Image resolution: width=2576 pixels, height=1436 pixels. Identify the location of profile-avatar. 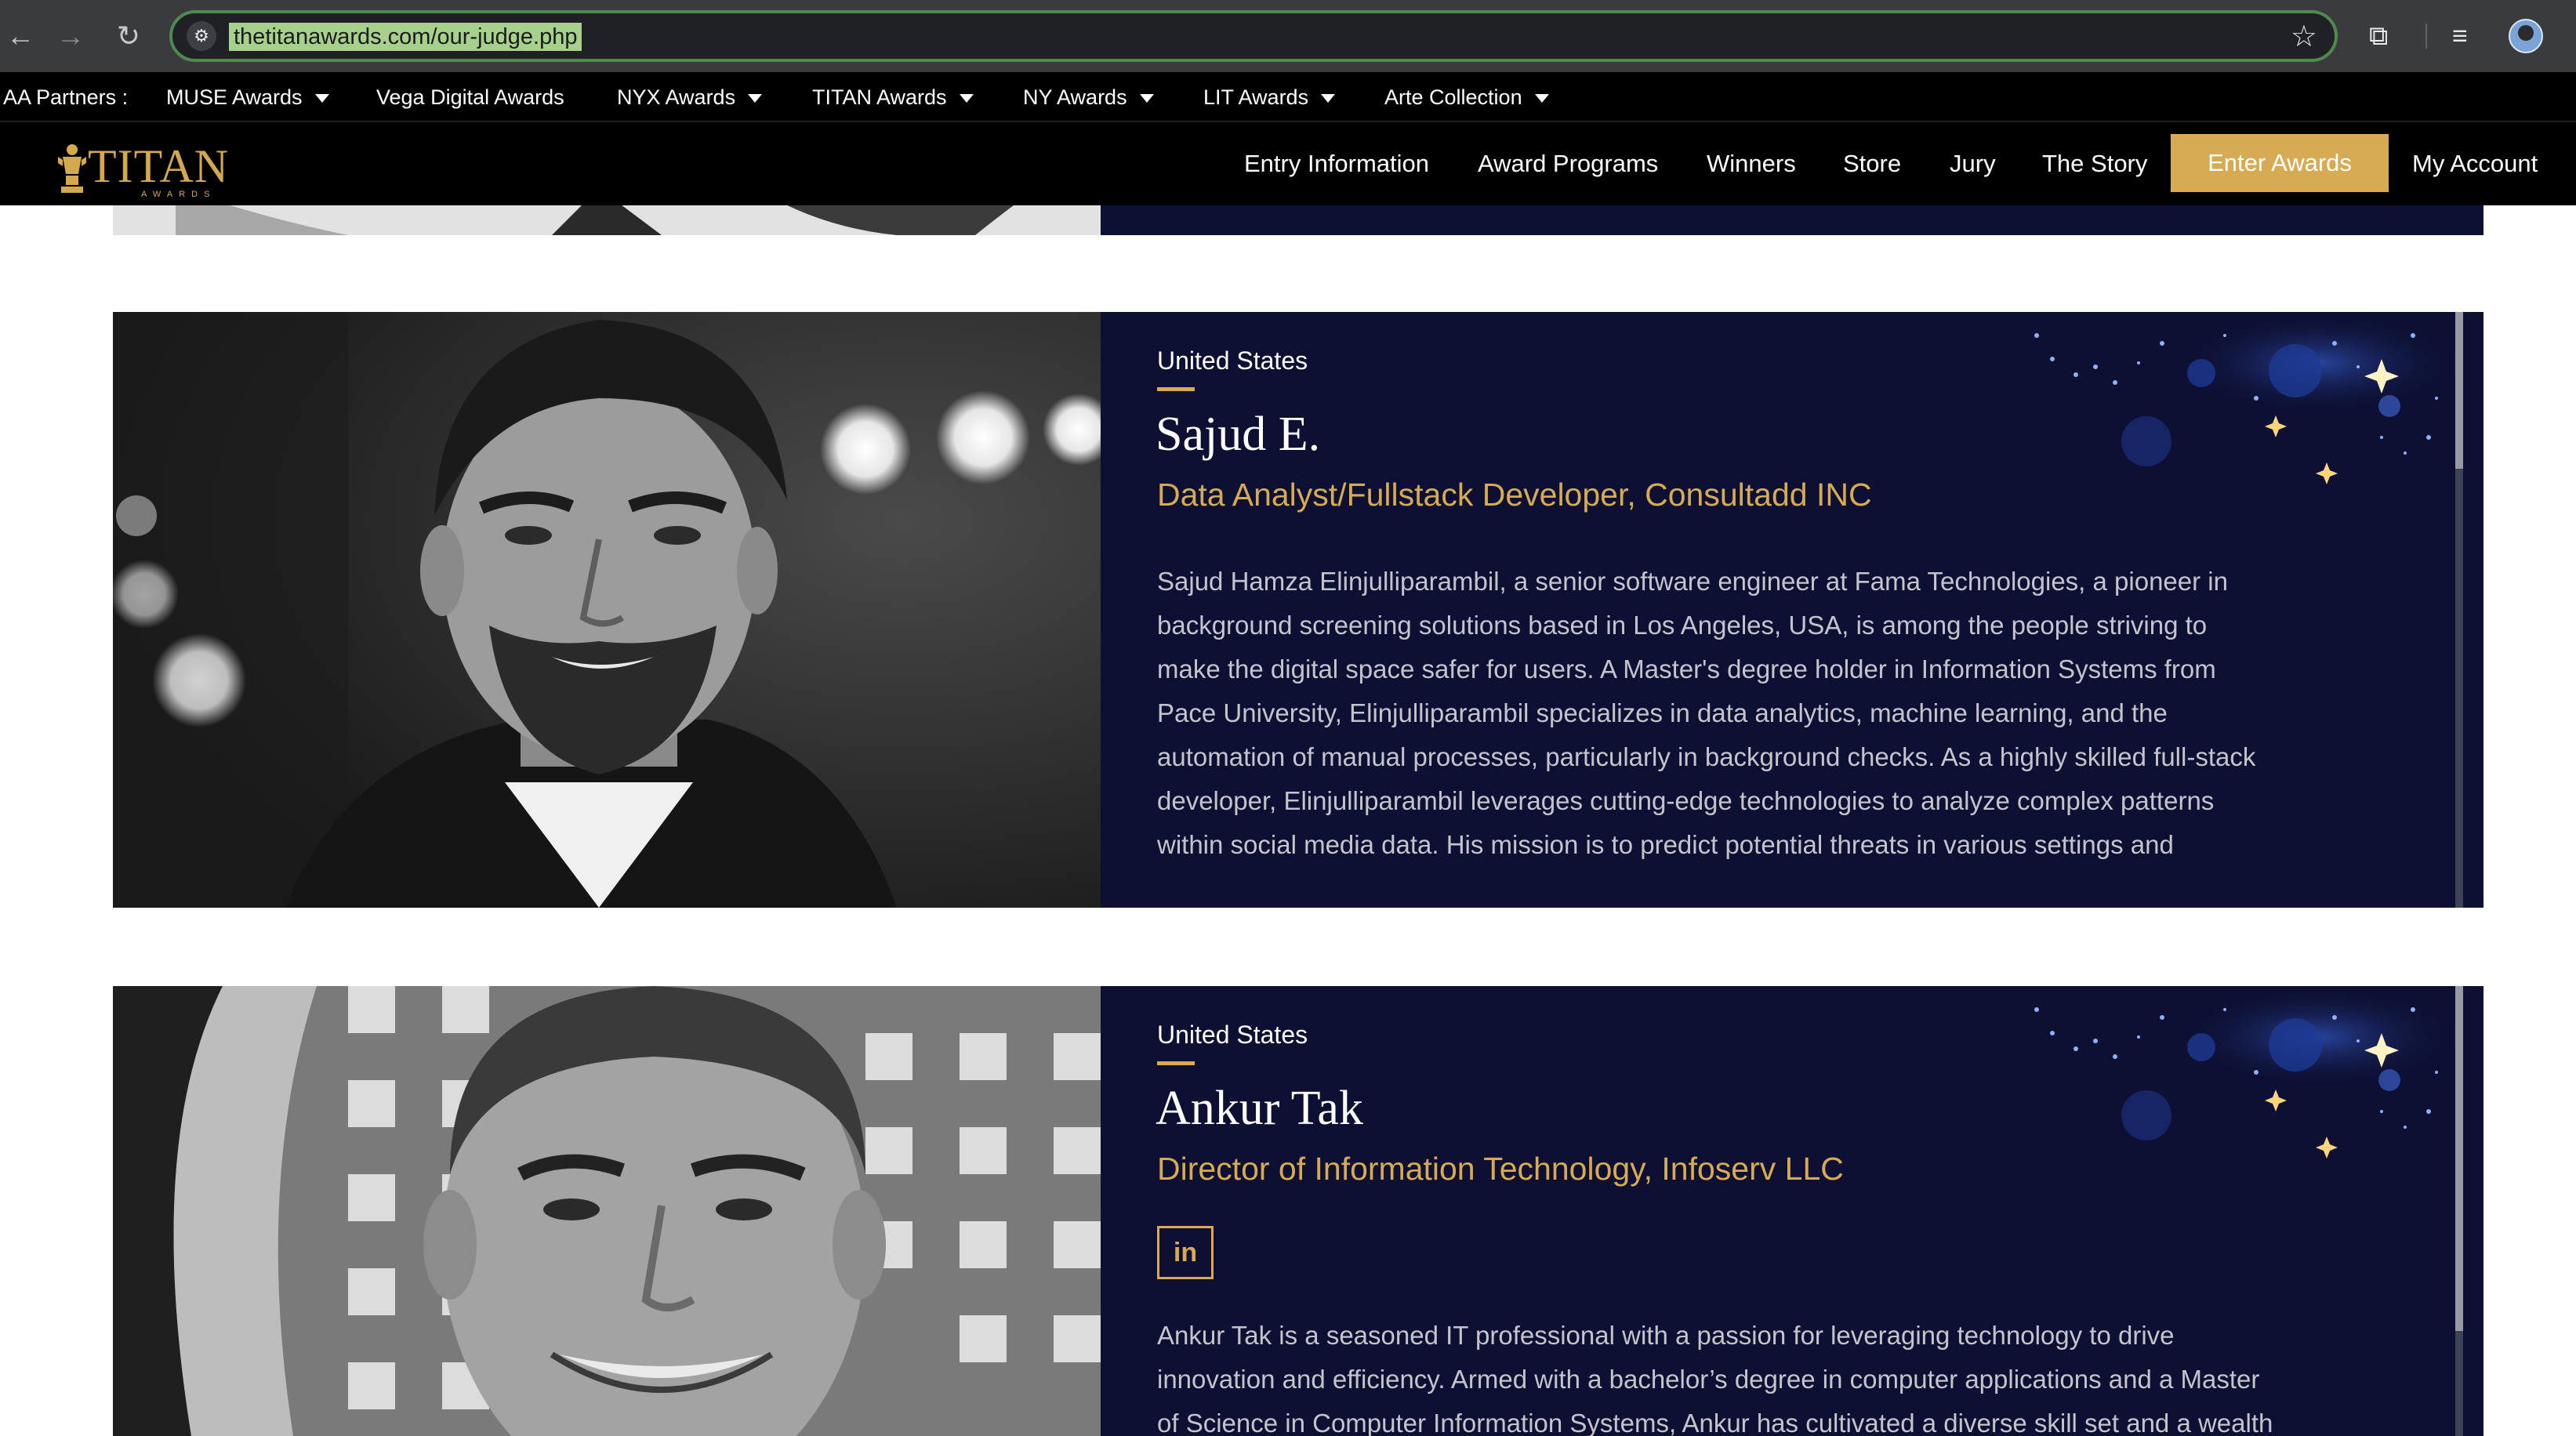
(2526, 36).